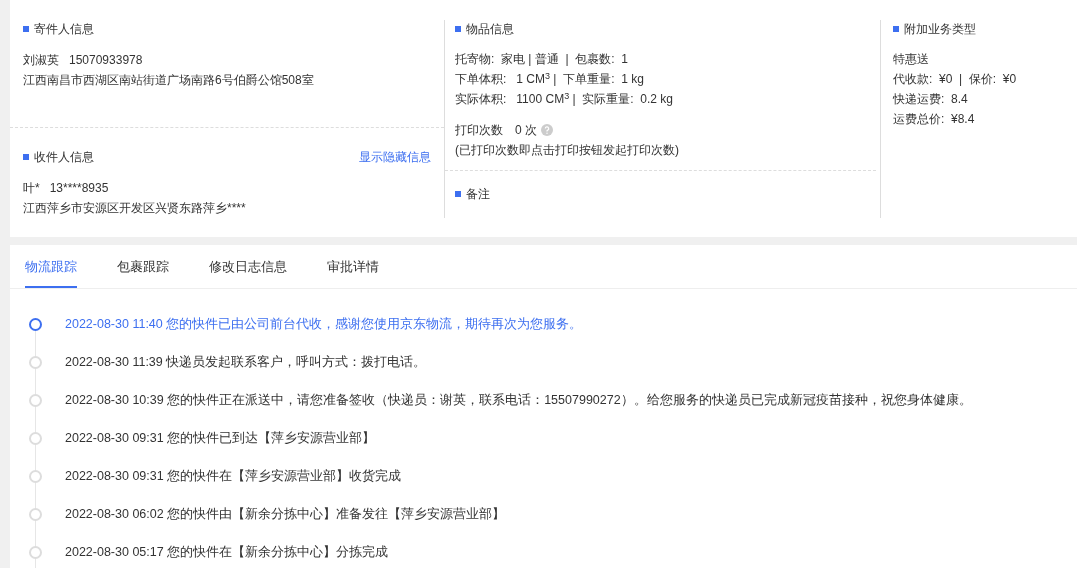 The width and height of the screenshot is (1077, 568). Describe the element at coordinates (64, 29) in the screenshot. I see `section-title: 寄件人信息` at that location.